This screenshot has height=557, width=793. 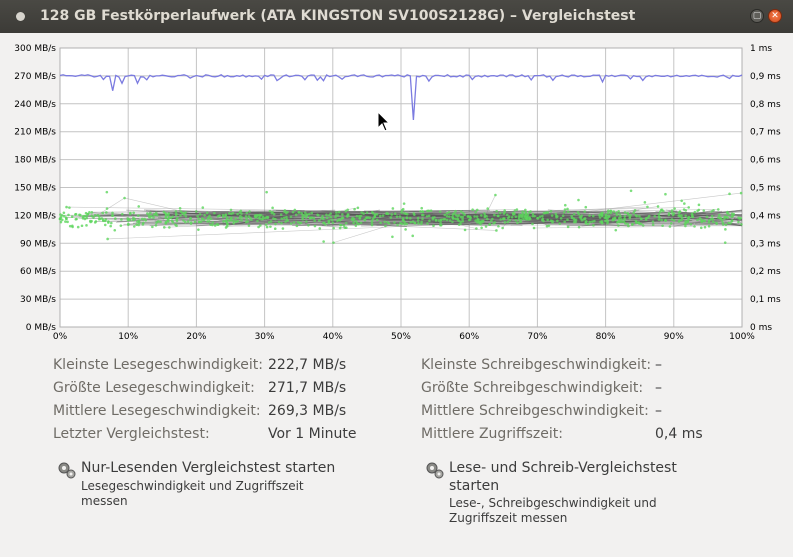 What do you see at coordinates (469, 337) in the screenshot?
I see `x-tick-label: 60%` at bounding box center [469, 337].